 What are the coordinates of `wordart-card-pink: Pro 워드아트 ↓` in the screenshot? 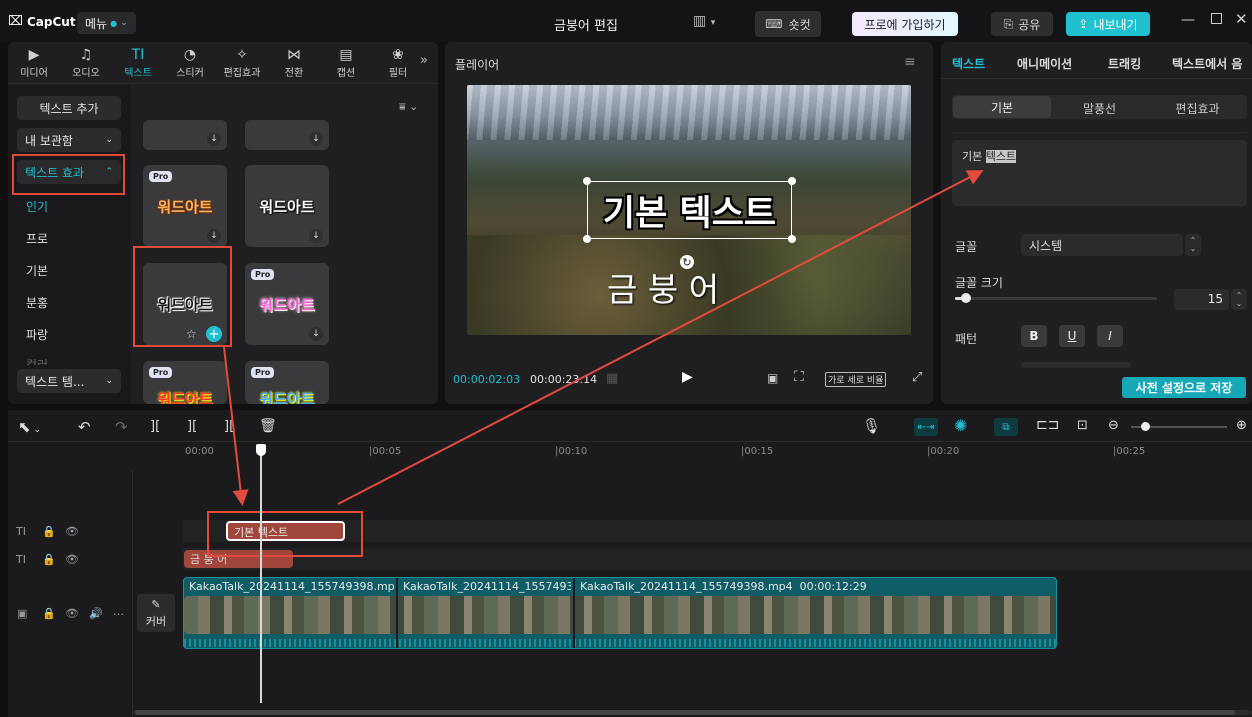 It's located at (287, 304).